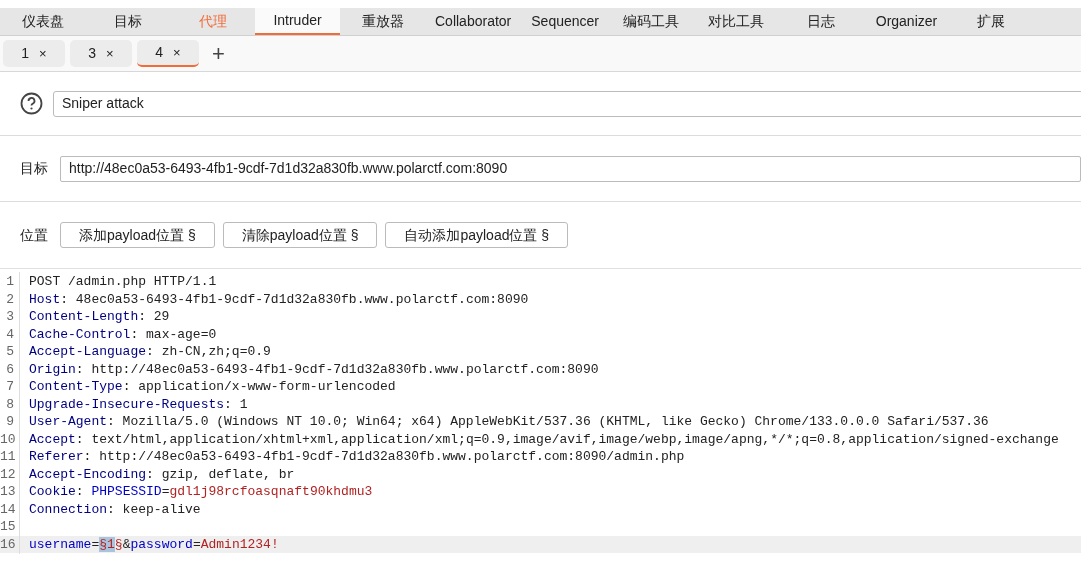 The image size is (1081, 563). Describe the element at coordinates (906, 21) in the screenshot. I see `tab: Organizer` at that location.